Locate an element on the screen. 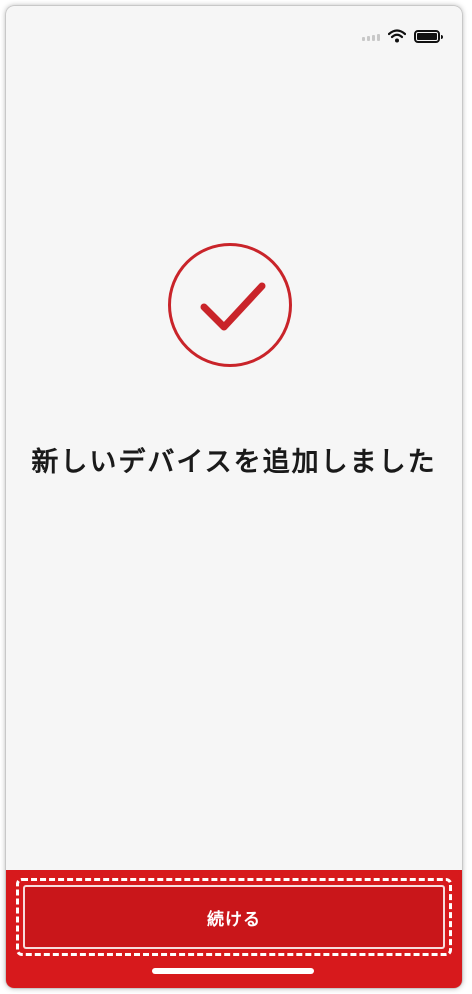 Image resolution: width=472 pixels, height=994 pixels. bottom-action-bar: 続ける is located at coordinates (234, 929).